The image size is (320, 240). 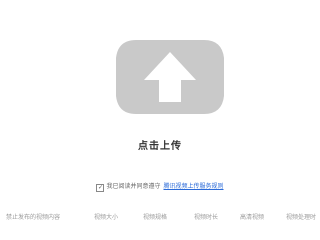 I want to click on agreement-checkbox: ✓, so click(x=100, y=188).